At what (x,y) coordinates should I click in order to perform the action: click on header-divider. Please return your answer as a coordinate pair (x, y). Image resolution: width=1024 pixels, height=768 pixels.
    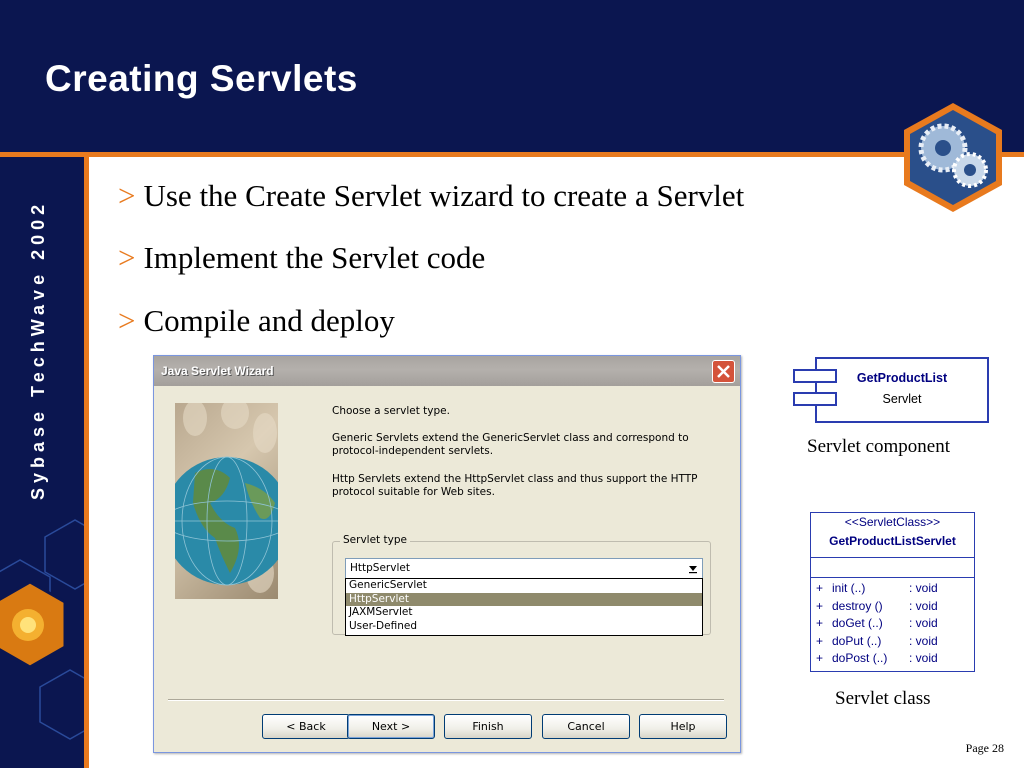
    Looking at the image, I should click on (512, 154).